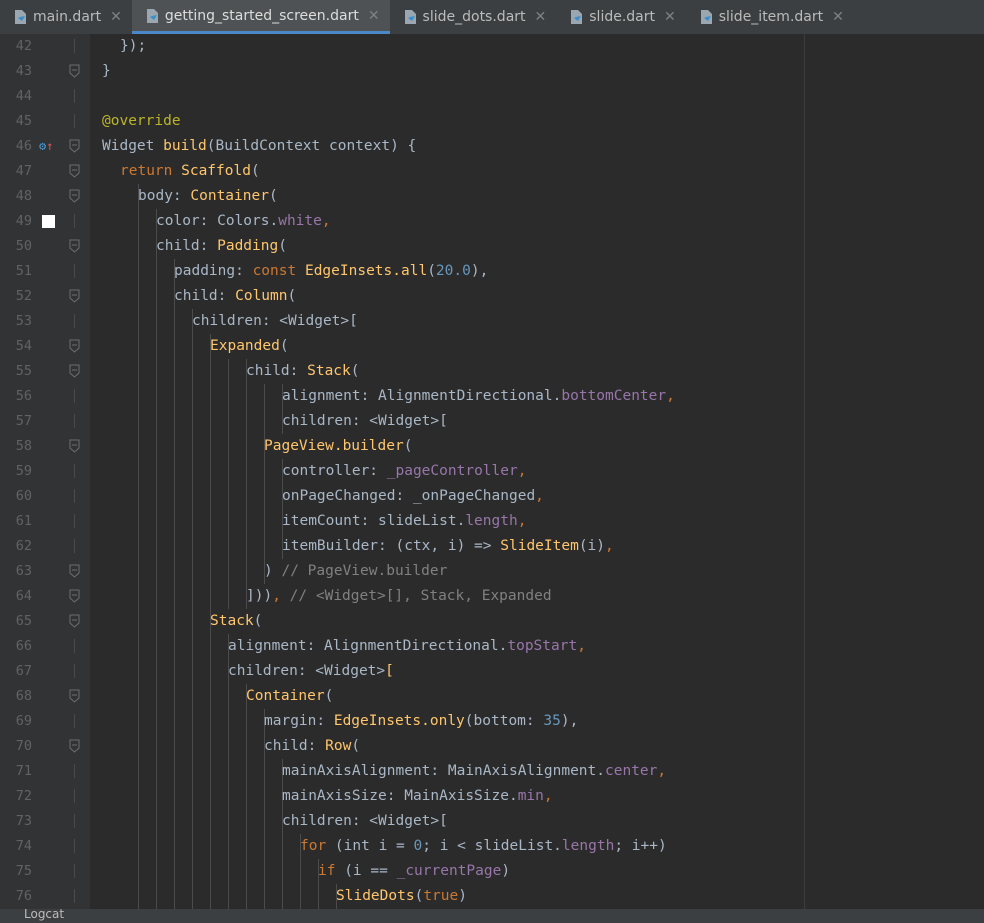 Image resolution: width=984 pixels, height=923 pixels. Describe the element at coordinates (473, 17) in the screenshot. I see `tab-slide_dots-dart: slide_dots.dart ✕` at that location.